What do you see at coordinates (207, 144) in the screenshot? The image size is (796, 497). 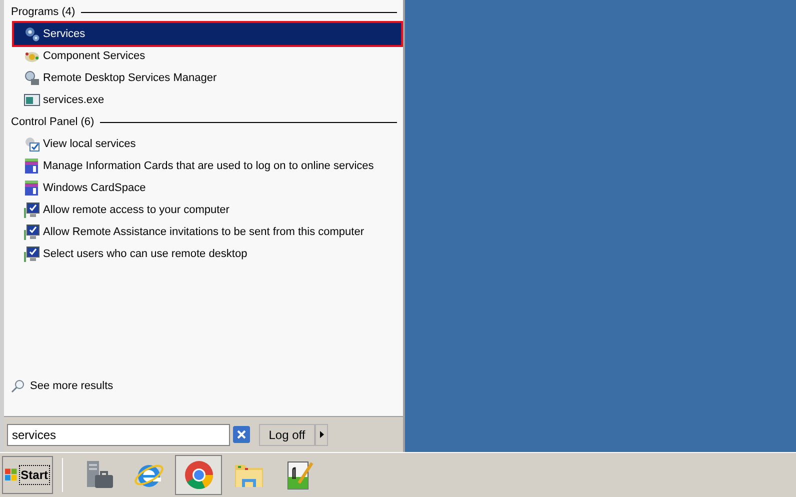 I see `result-item: View local services` at bounding box center [207, 144].